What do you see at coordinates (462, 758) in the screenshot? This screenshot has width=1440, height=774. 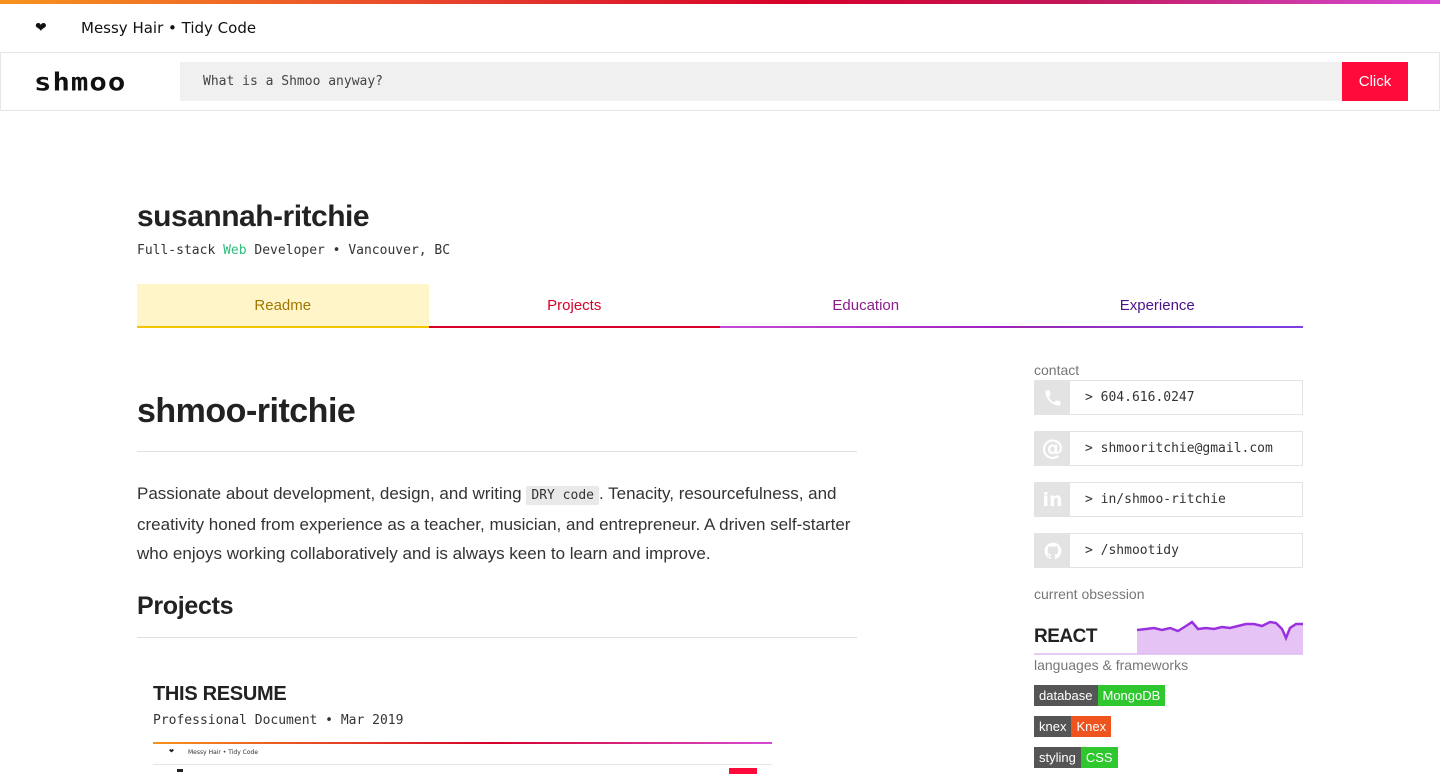 I see `project-thumbnail: ❤ Messy Hair • Tidy Code` at bounding box center [462, 758].